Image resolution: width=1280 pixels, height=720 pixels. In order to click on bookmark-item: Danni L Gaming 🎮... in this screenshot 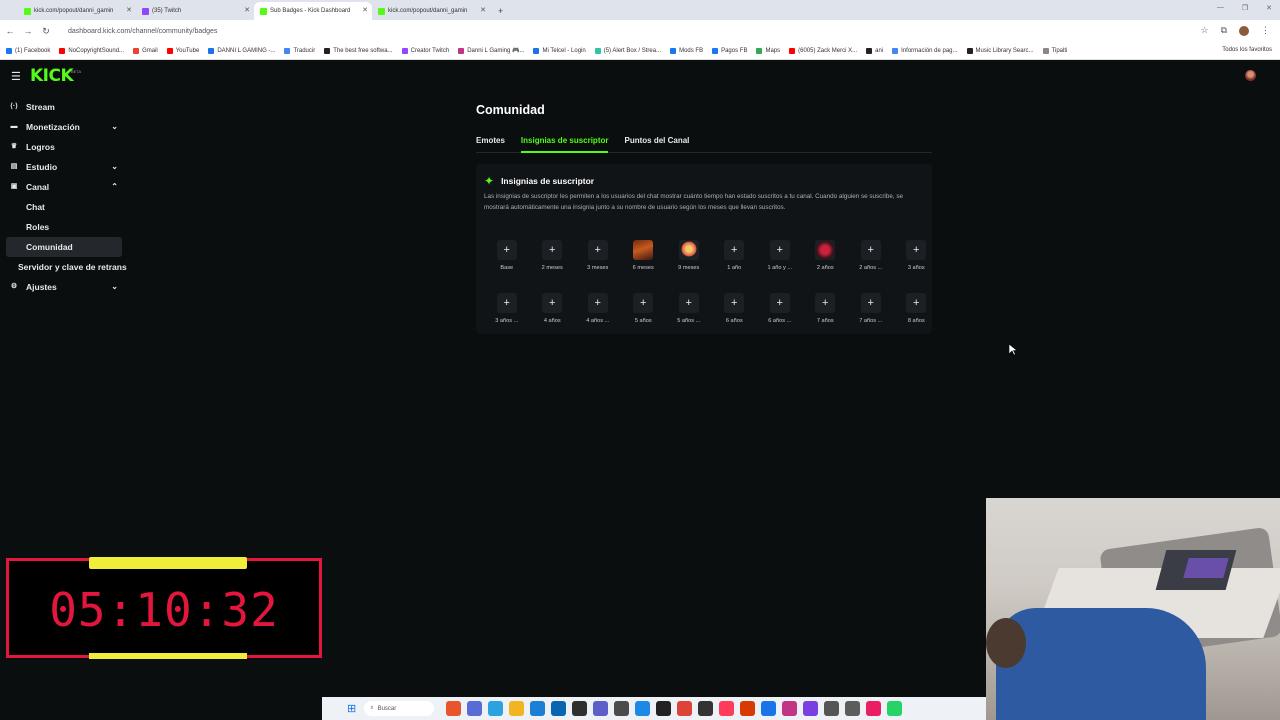, I will do `click(491, 50)`.